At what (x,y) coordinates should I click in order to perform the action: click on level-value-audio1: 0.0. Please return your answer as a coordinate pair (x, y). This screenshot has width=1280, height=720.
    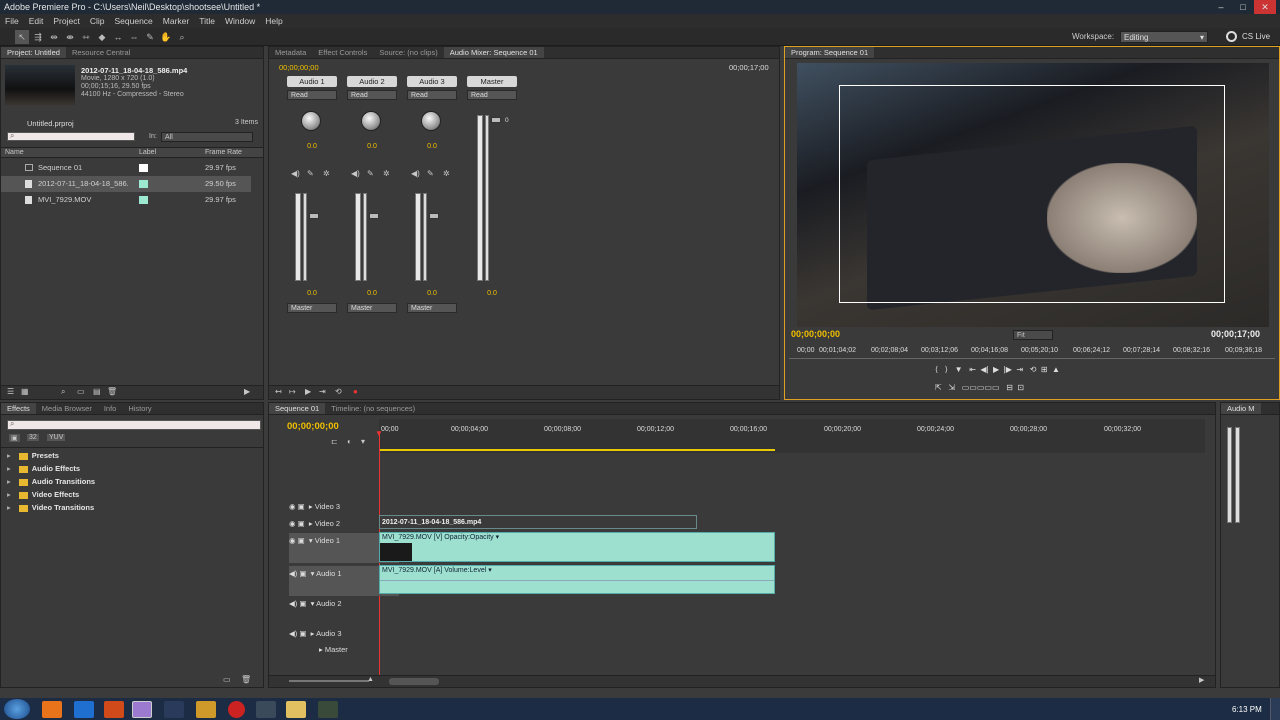
    Looking at the image, I should click on (312, 293).